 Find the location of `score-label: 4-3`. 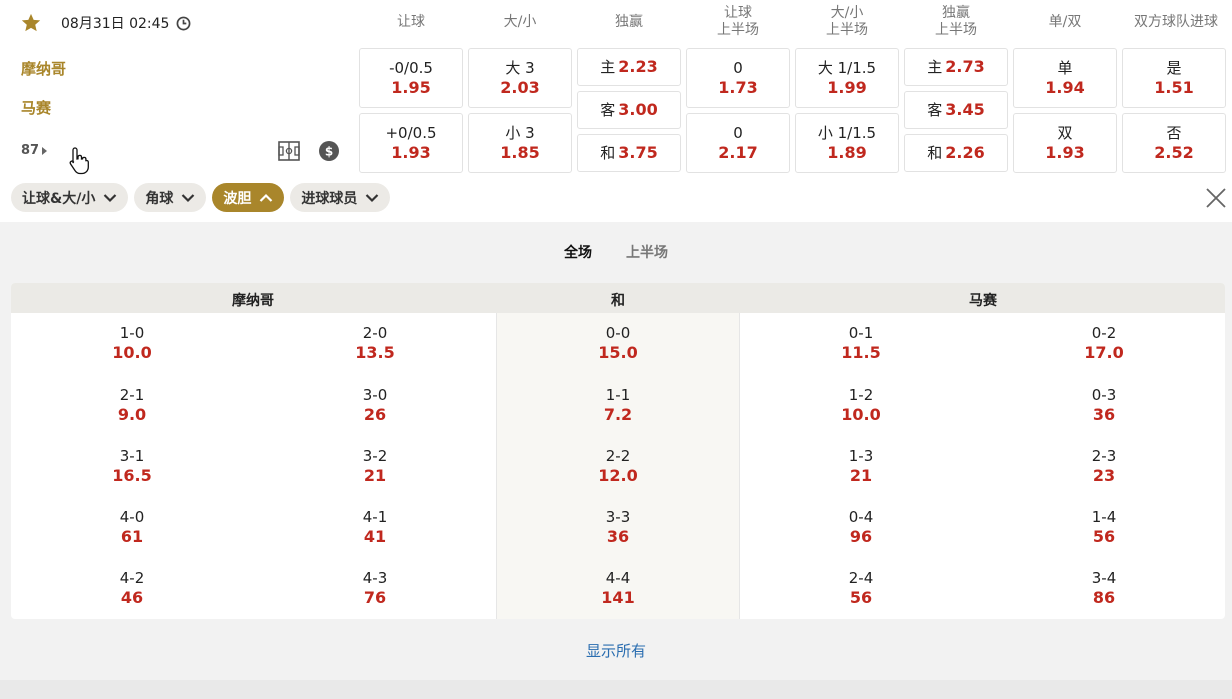

score-label: 4-3 is located at coordinates (375, 578).